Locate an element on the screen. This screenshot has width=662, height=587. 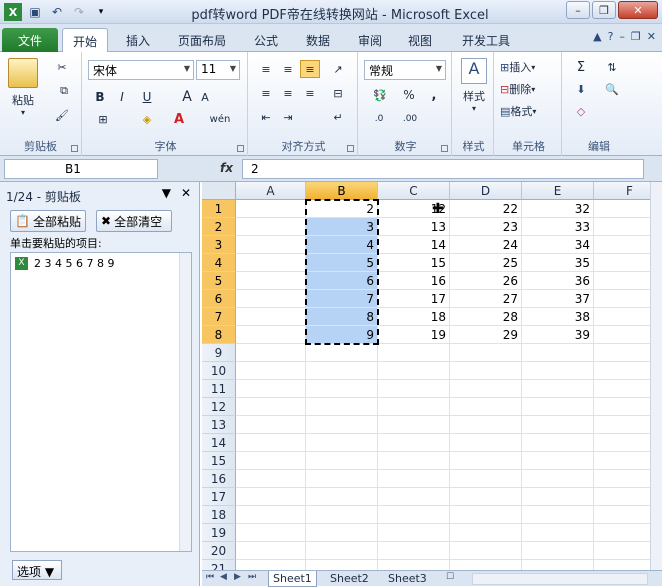
redo-icon: ↷ is located at coordinates (79, 12).